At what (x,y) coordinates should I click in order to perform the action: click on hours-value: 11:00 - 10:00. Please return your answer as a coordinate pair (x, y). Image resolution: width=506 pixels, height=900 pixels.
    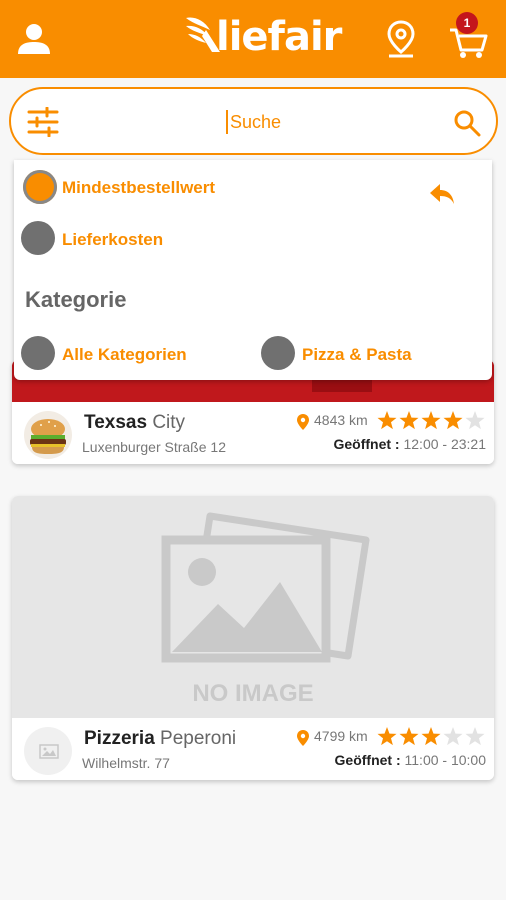
    Looking at the image, I should click on (445, 760).